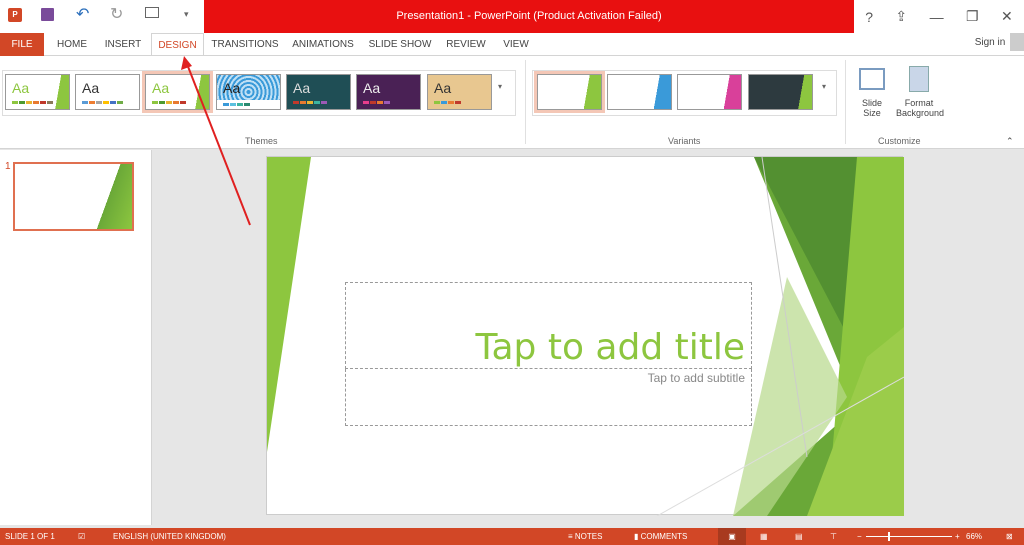  What do you see at coordinates (732, 536) in the screenshot?
I see `normal-view-button: ▣` at bounding box center [732, 536].